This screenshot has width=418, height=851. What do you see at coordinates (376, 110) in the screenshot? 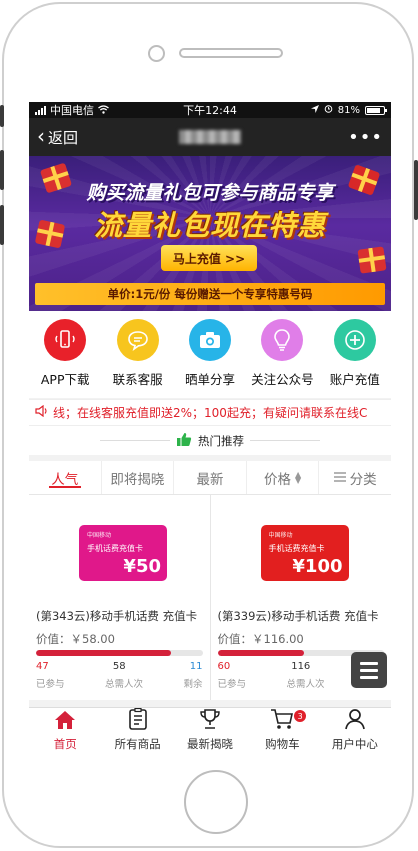
I see `battery-icon` at bounding box center [376, 110].